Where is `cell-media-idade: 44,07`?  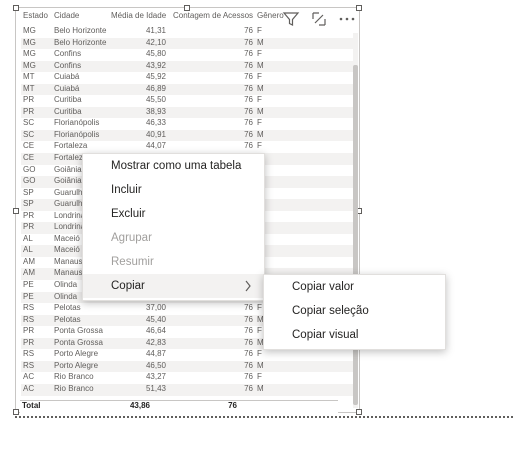
cell-media-idade: 44,07 is located at coordinates (155, 146).